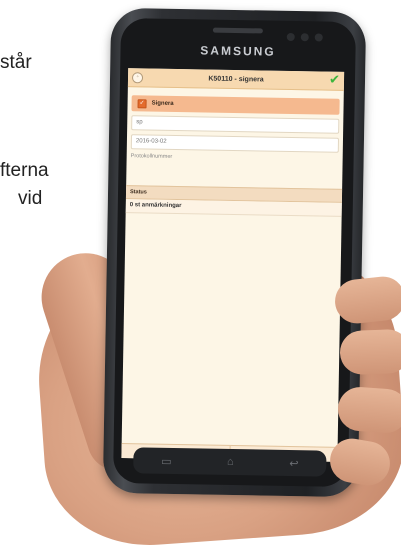 Image resolution: width=401 pixels, height=552 pixels. I want to click on page-title: K50110 - signera, so click(236, 79).